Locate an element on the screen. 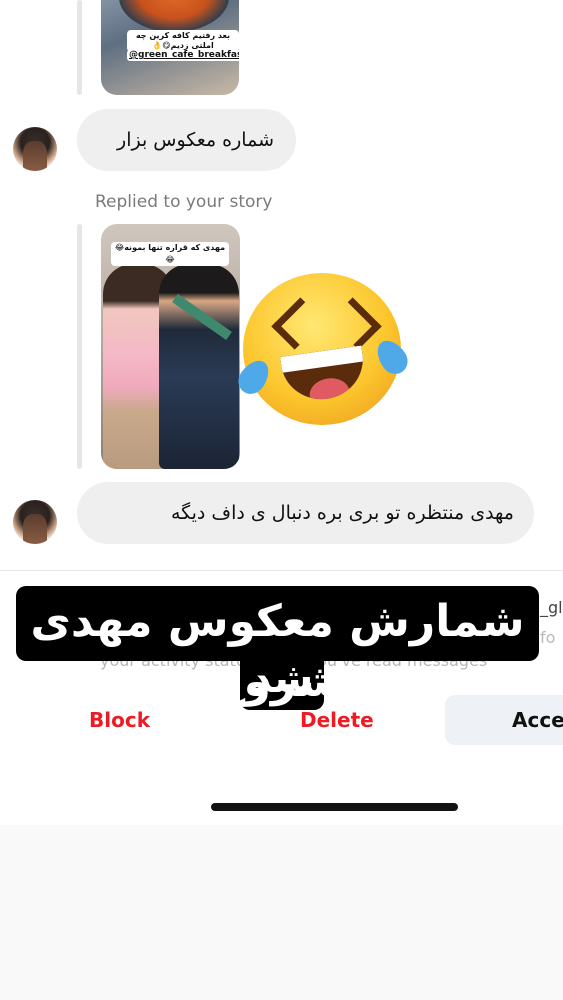 This screenshot has width=563, height=1000. laughing-mouth is located at coordinates (324, 375).